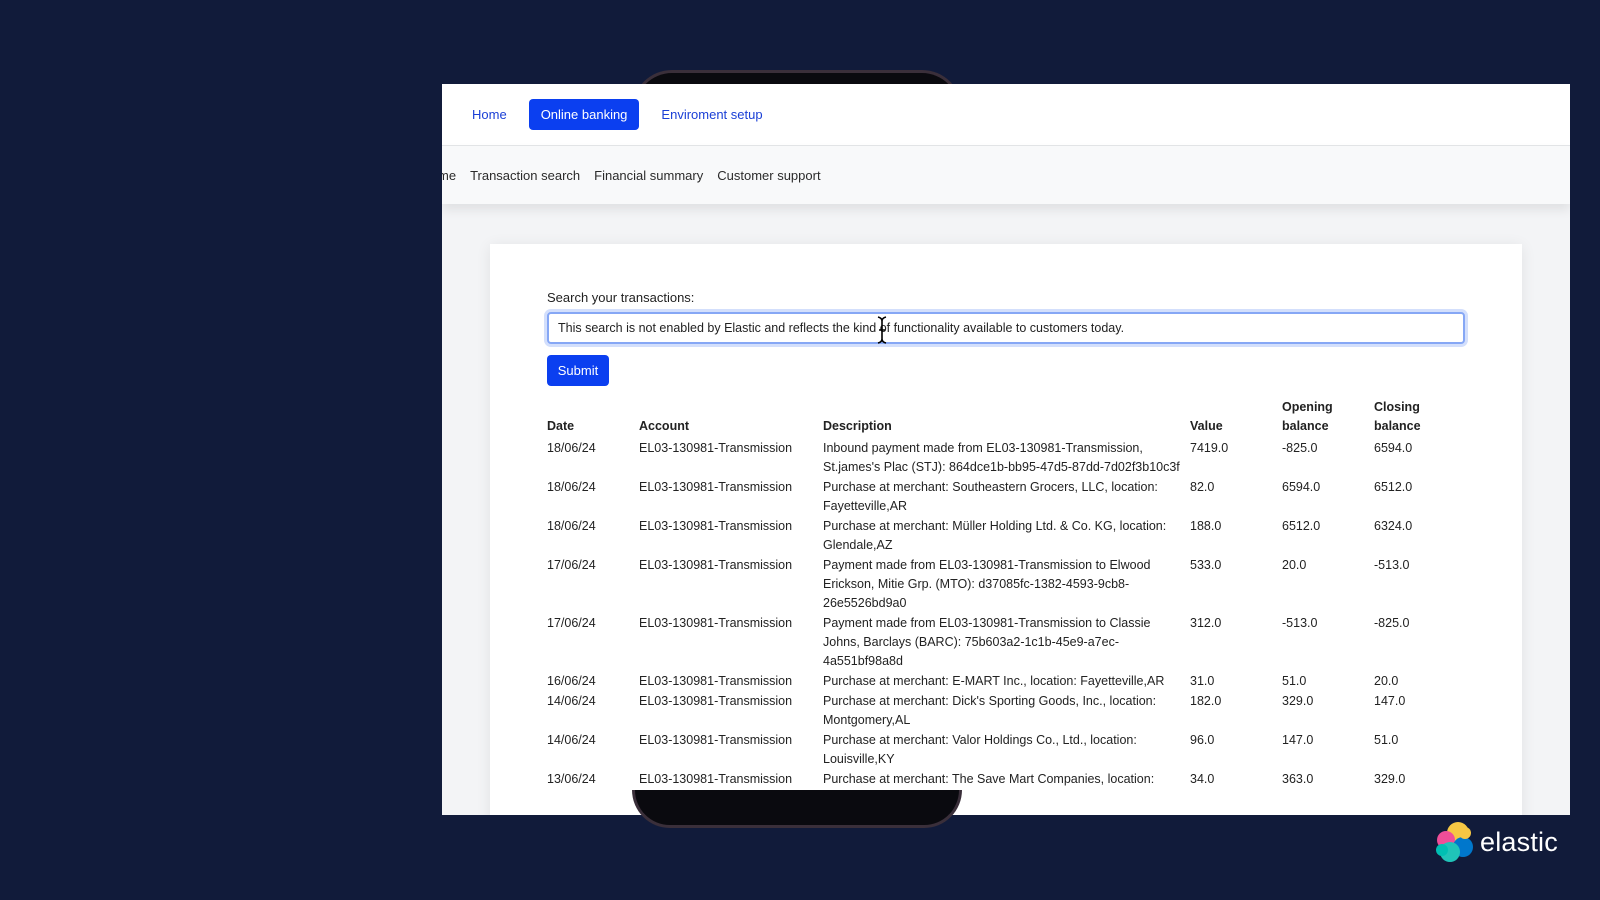  I want to click on header-opening-line2: balance, so click(1305, 426).